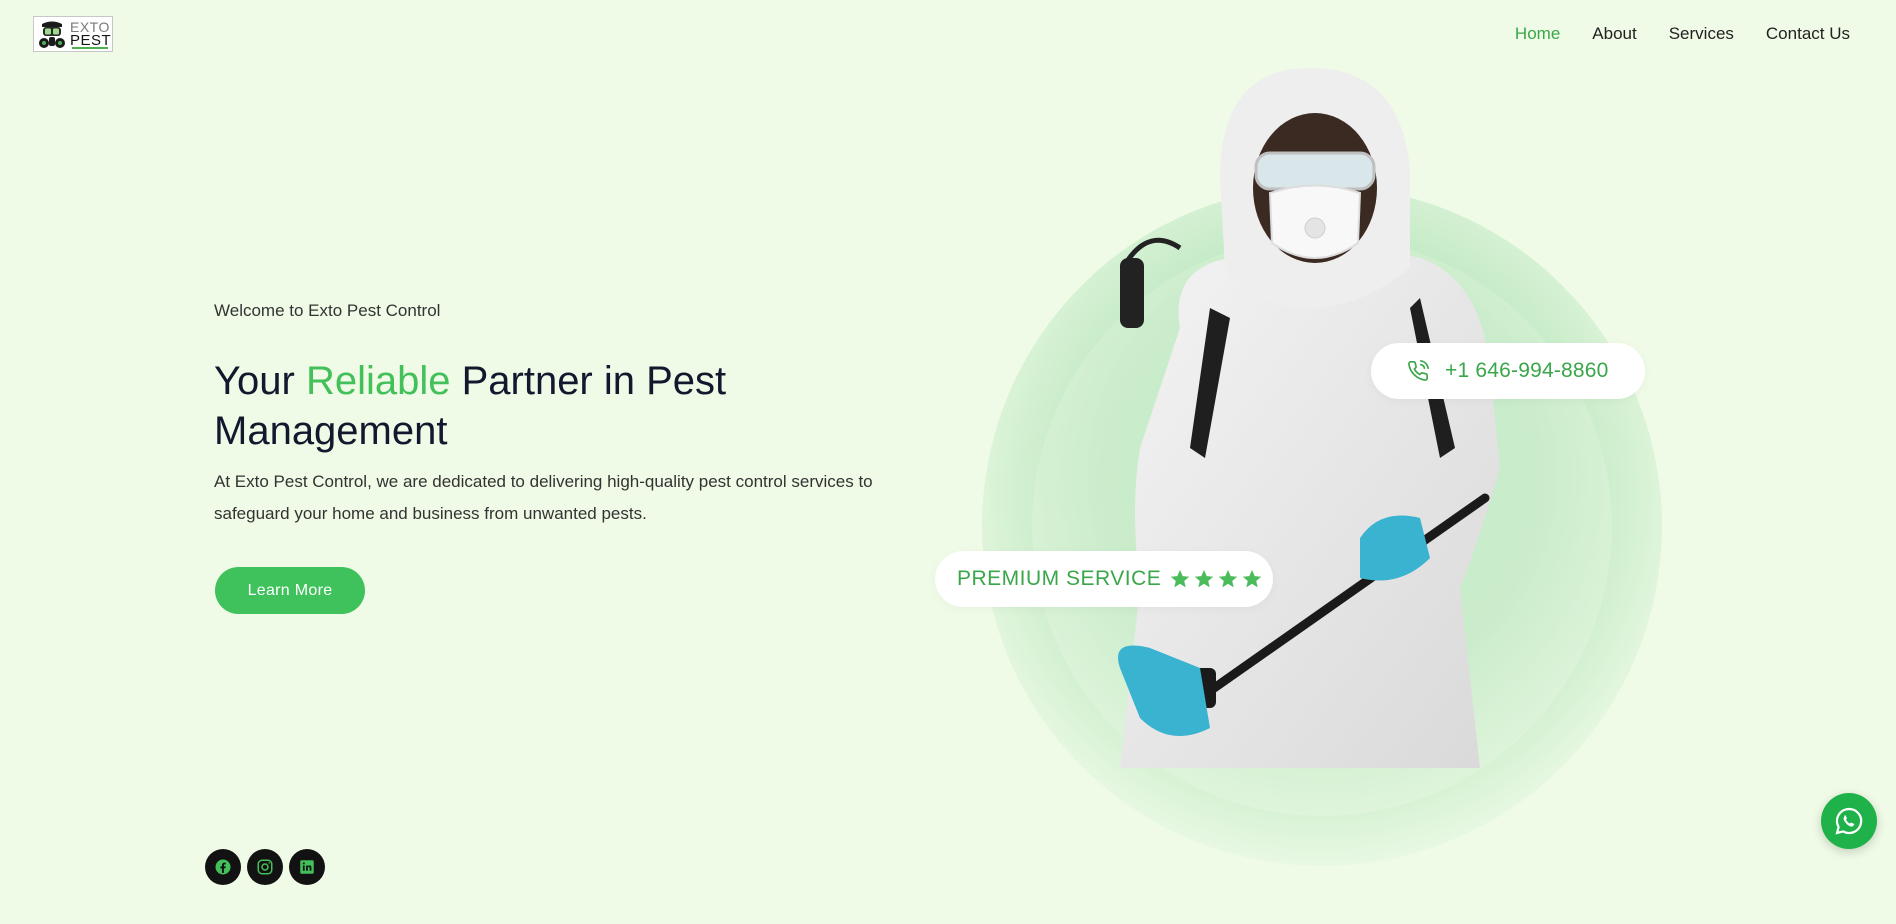 This screenshot has width=1896, height=924. What do you see at coordinates (290, 590) in the screenshot?
I see `learn-more-button: Learn More` at bounding box center [290, 590].